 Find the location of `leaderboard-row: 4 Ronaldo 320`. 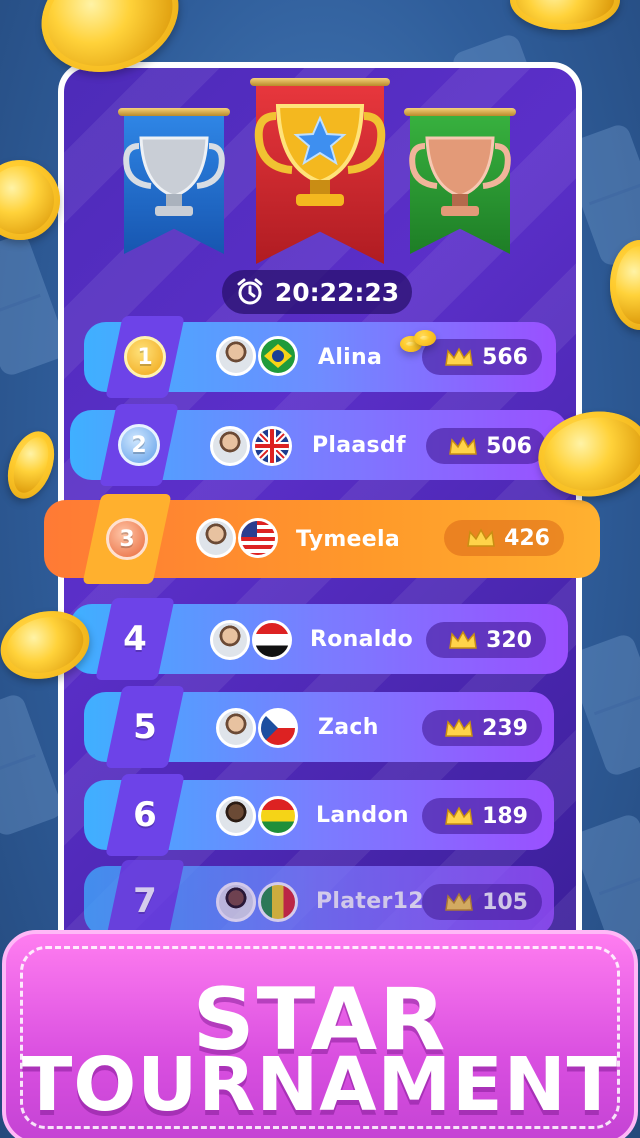

leaderboard-row: 4 Ronaldo 320 is located at coordinates (319, 639).